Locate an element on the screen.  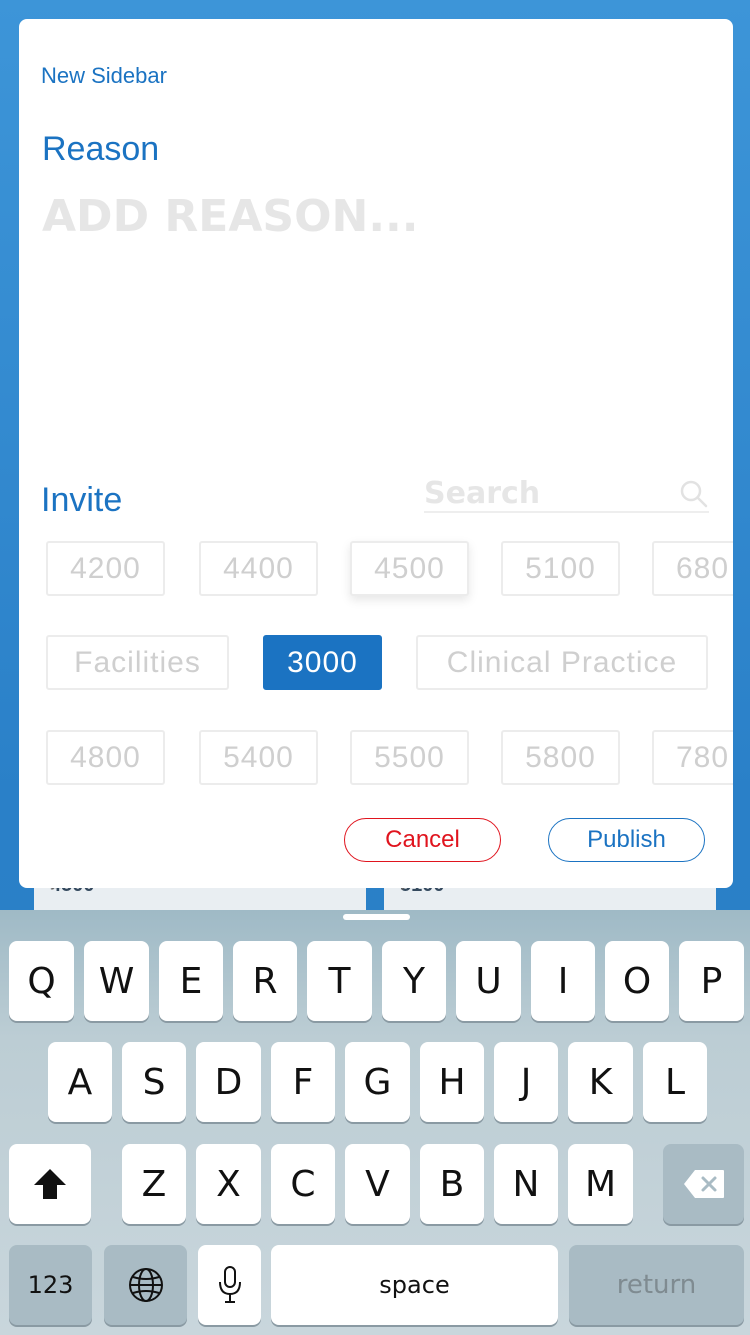
key-v: V is located at coordinates (377, 1184).